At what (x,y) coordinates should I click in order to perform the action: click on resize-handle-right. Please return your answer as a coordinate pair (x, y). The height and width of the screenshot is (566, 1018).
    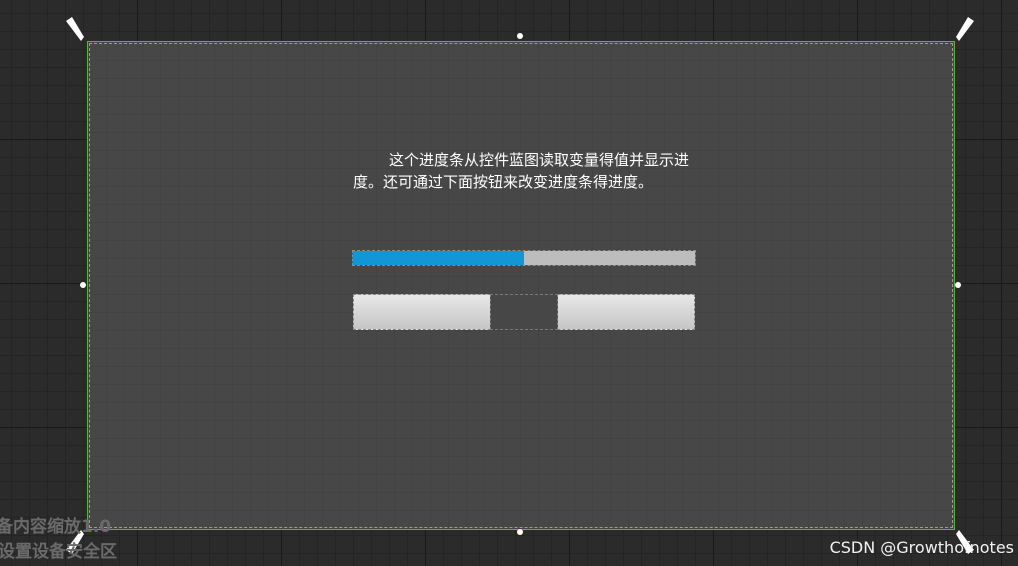
    Looking at the image, I should click on (958, 285).